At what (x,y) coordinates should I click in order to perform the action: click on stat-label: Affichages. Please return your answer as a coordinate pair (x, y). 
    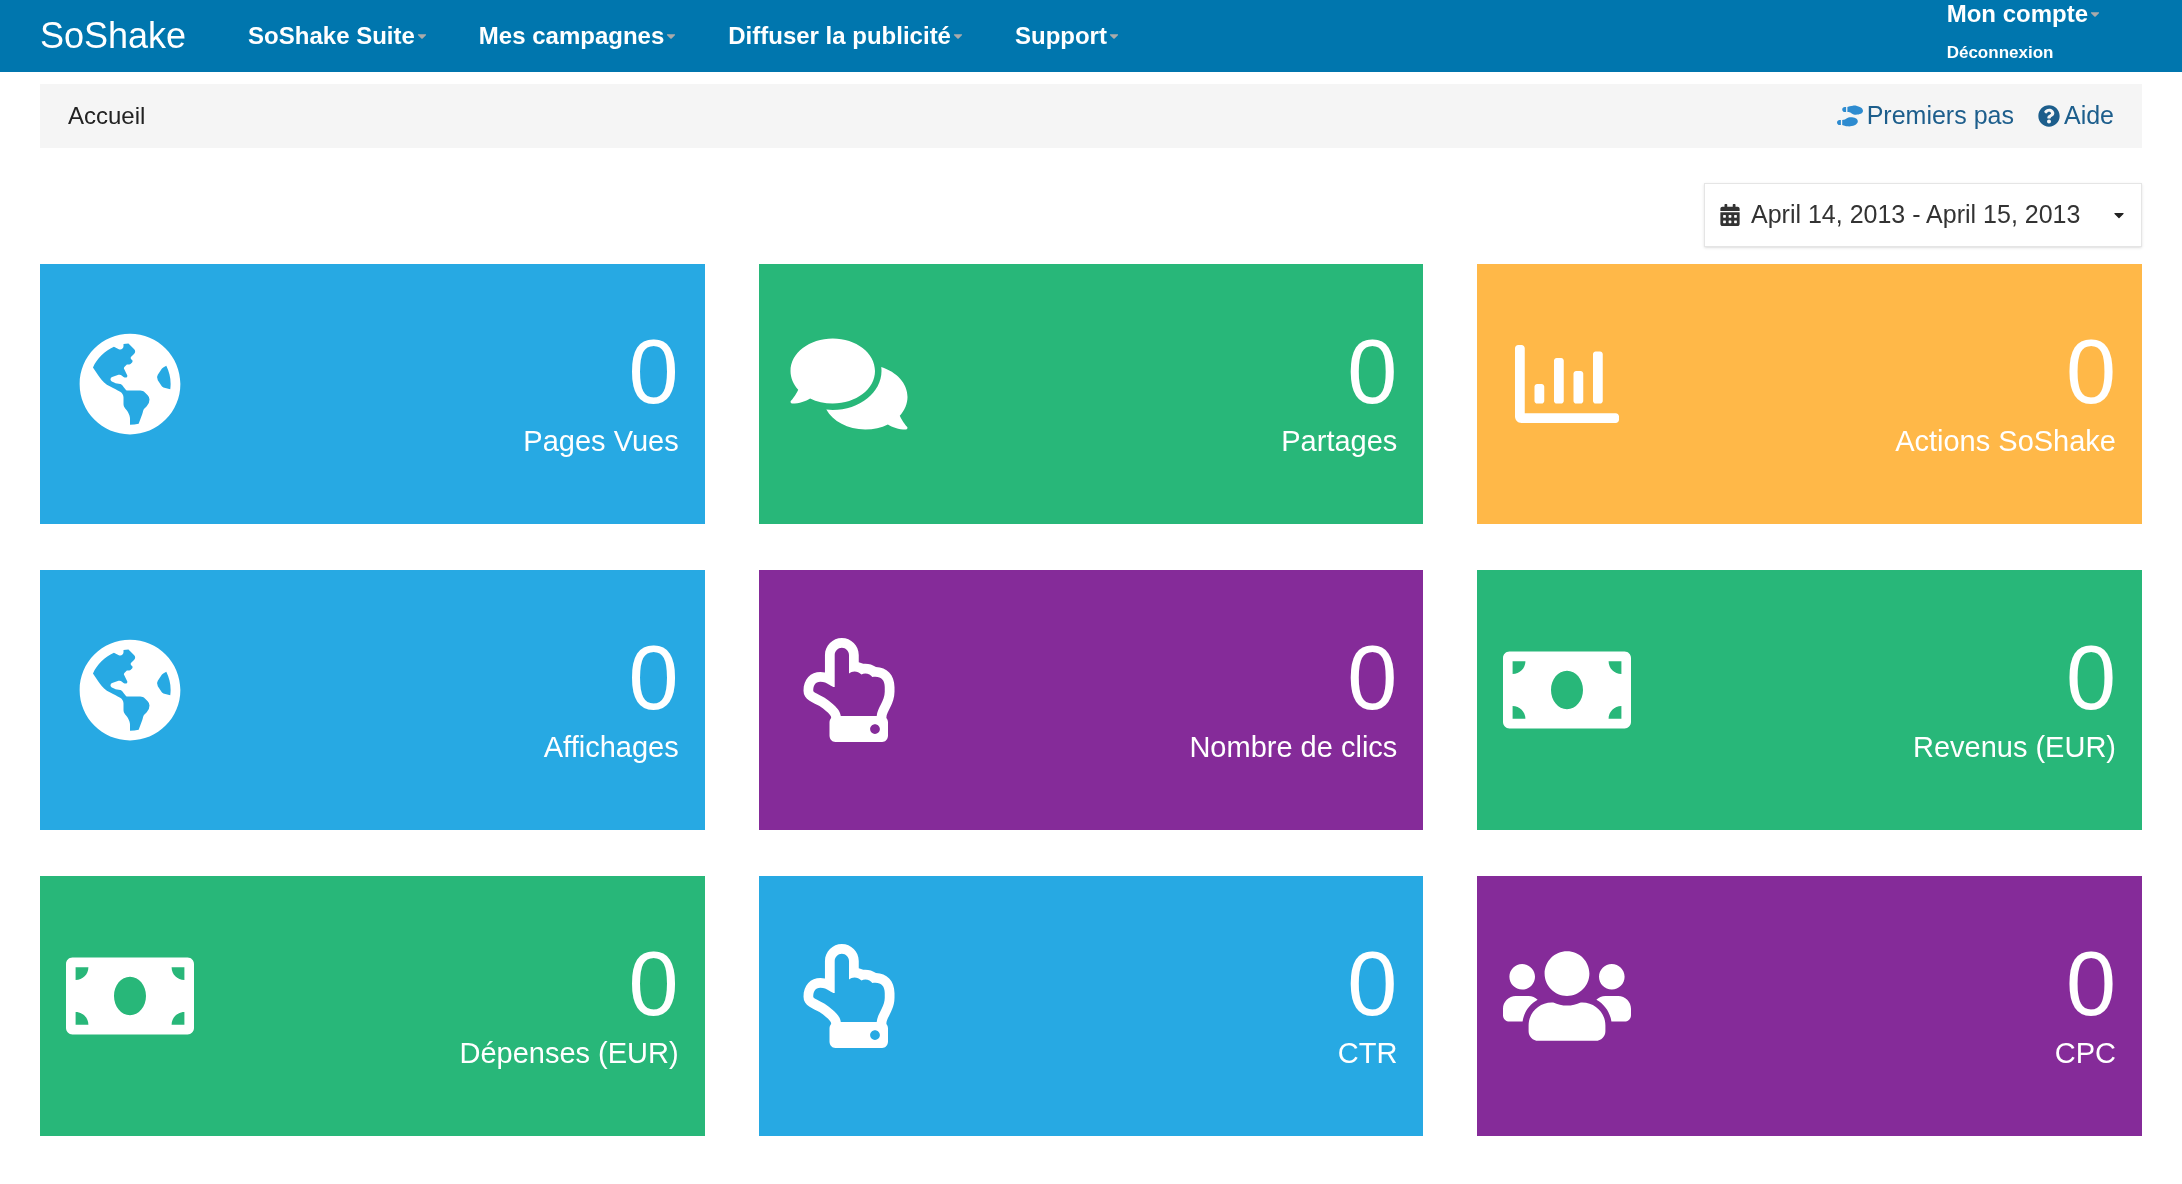
    Looking at the image, I should click on (611, 747).